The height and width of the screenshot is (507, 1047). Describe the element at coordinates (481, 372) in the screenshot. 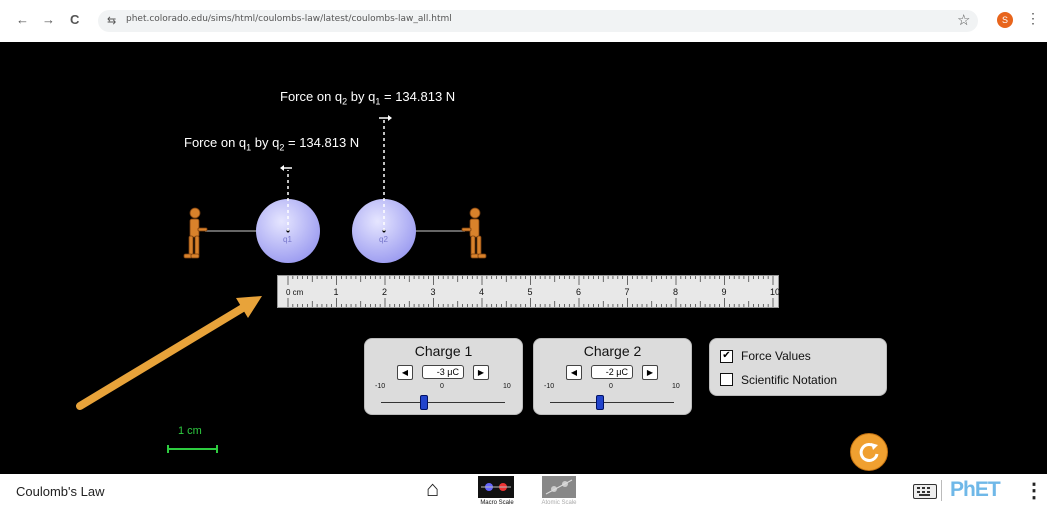

I see `charge1-increment-button: ▶` at that location.